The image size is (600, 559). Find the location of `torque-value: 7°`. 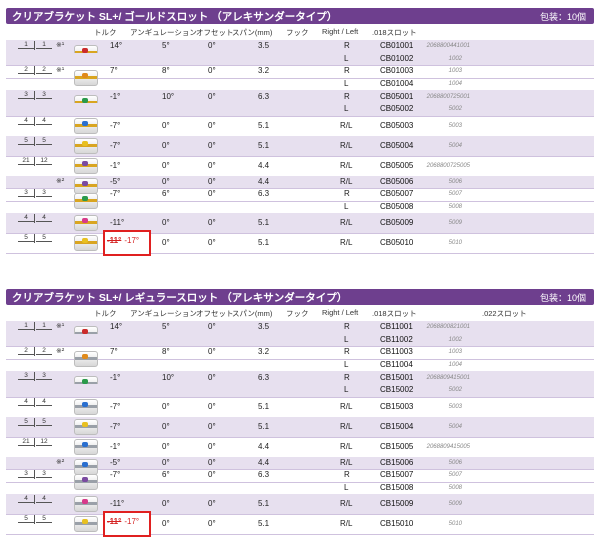

torque-value: 7° is located at coordinates (114, 352).